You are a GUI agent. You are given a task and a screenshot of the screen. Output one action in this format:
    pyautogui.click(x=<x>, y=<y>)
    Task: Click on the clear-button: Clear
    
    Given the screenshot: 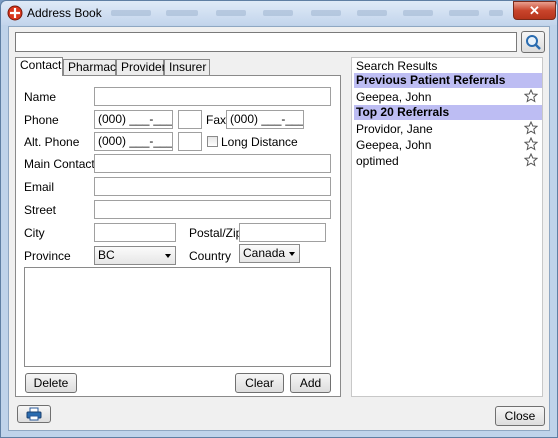 What is the action you would take?
    pyautogui.click(x=259, y=383)
    